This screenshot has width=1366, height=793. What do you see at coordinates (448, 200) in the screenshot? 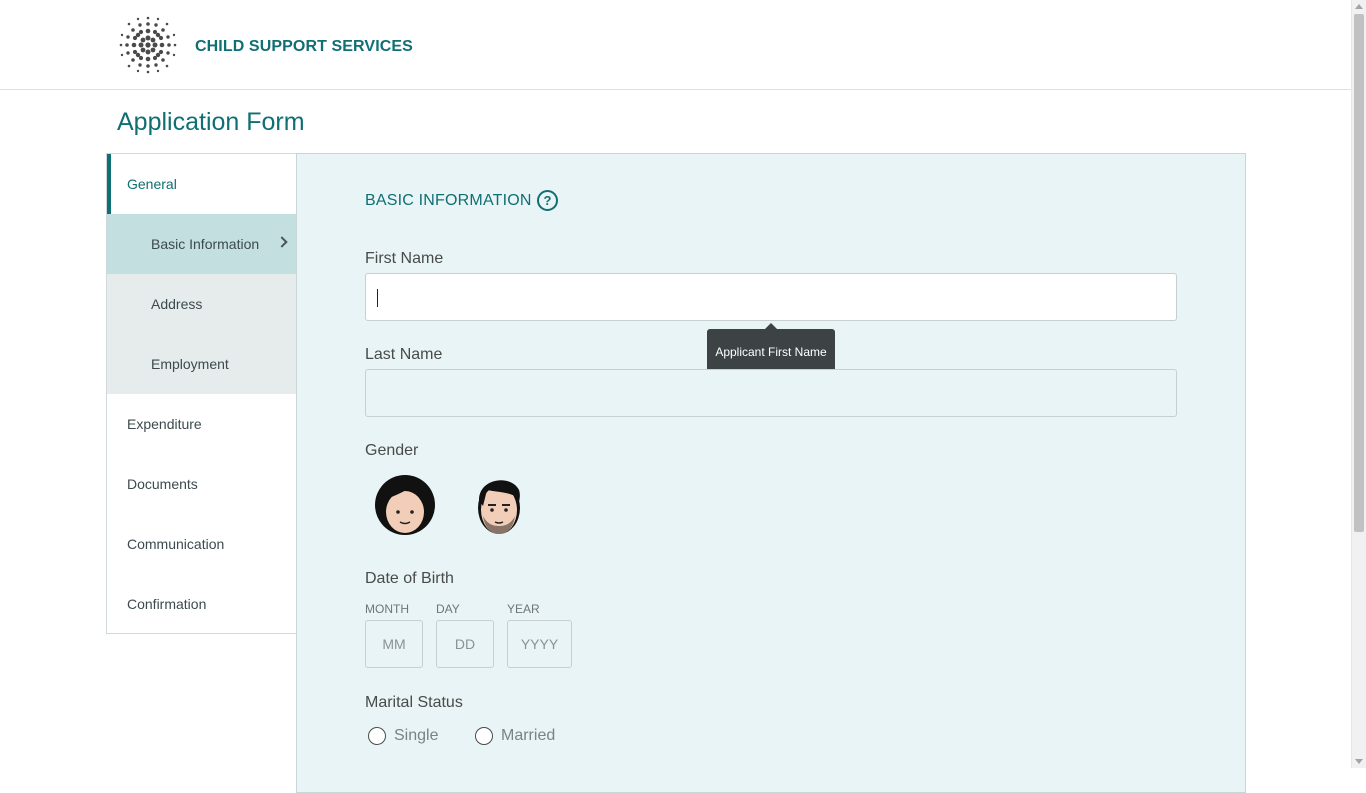
I see `section-title: BASIC INFORMATION` at bounding box center [448, 200].